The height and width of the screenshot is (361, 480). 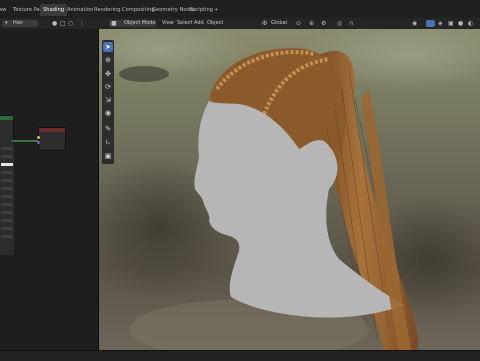 I want to click on object-mode-icon: ■, so click(x=114, y=23).